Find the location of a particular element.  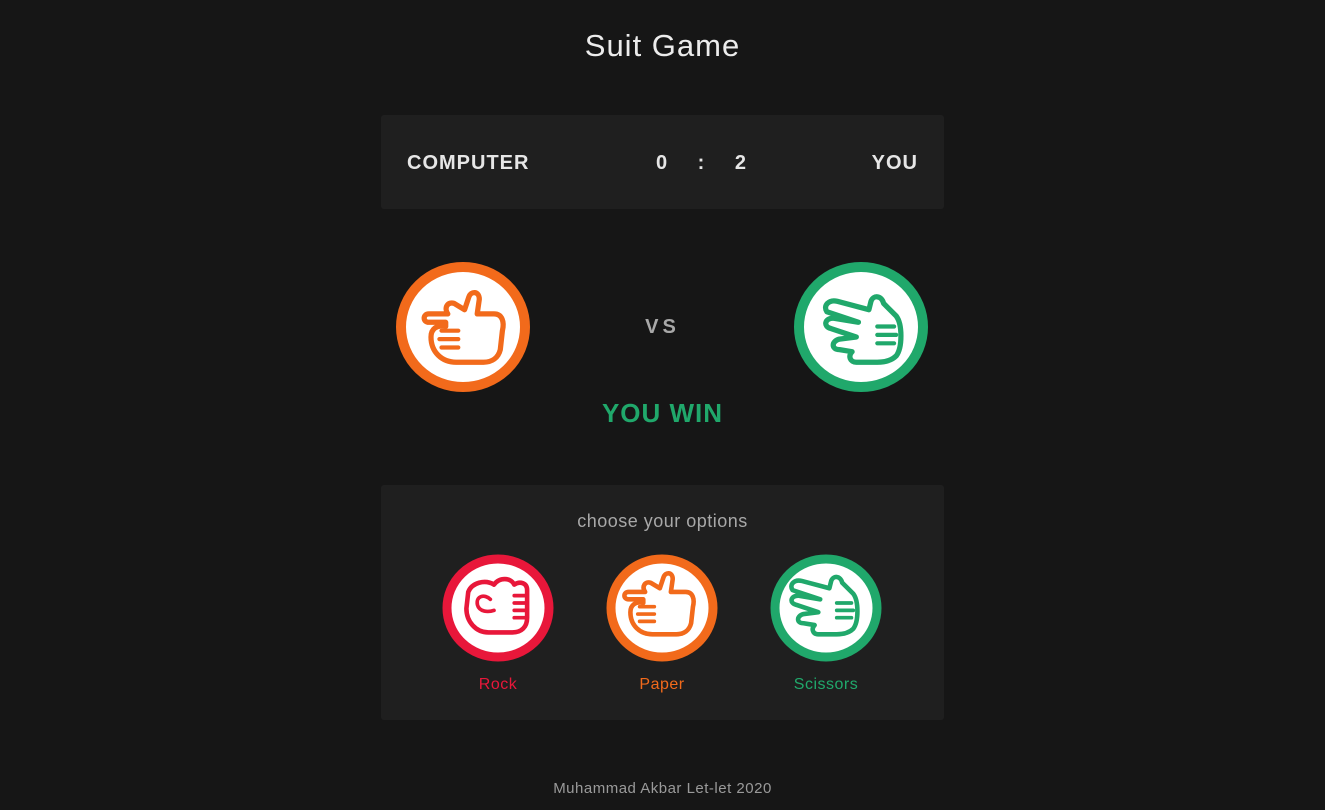

computer-score: 0 is located at coordinates (662, 163).